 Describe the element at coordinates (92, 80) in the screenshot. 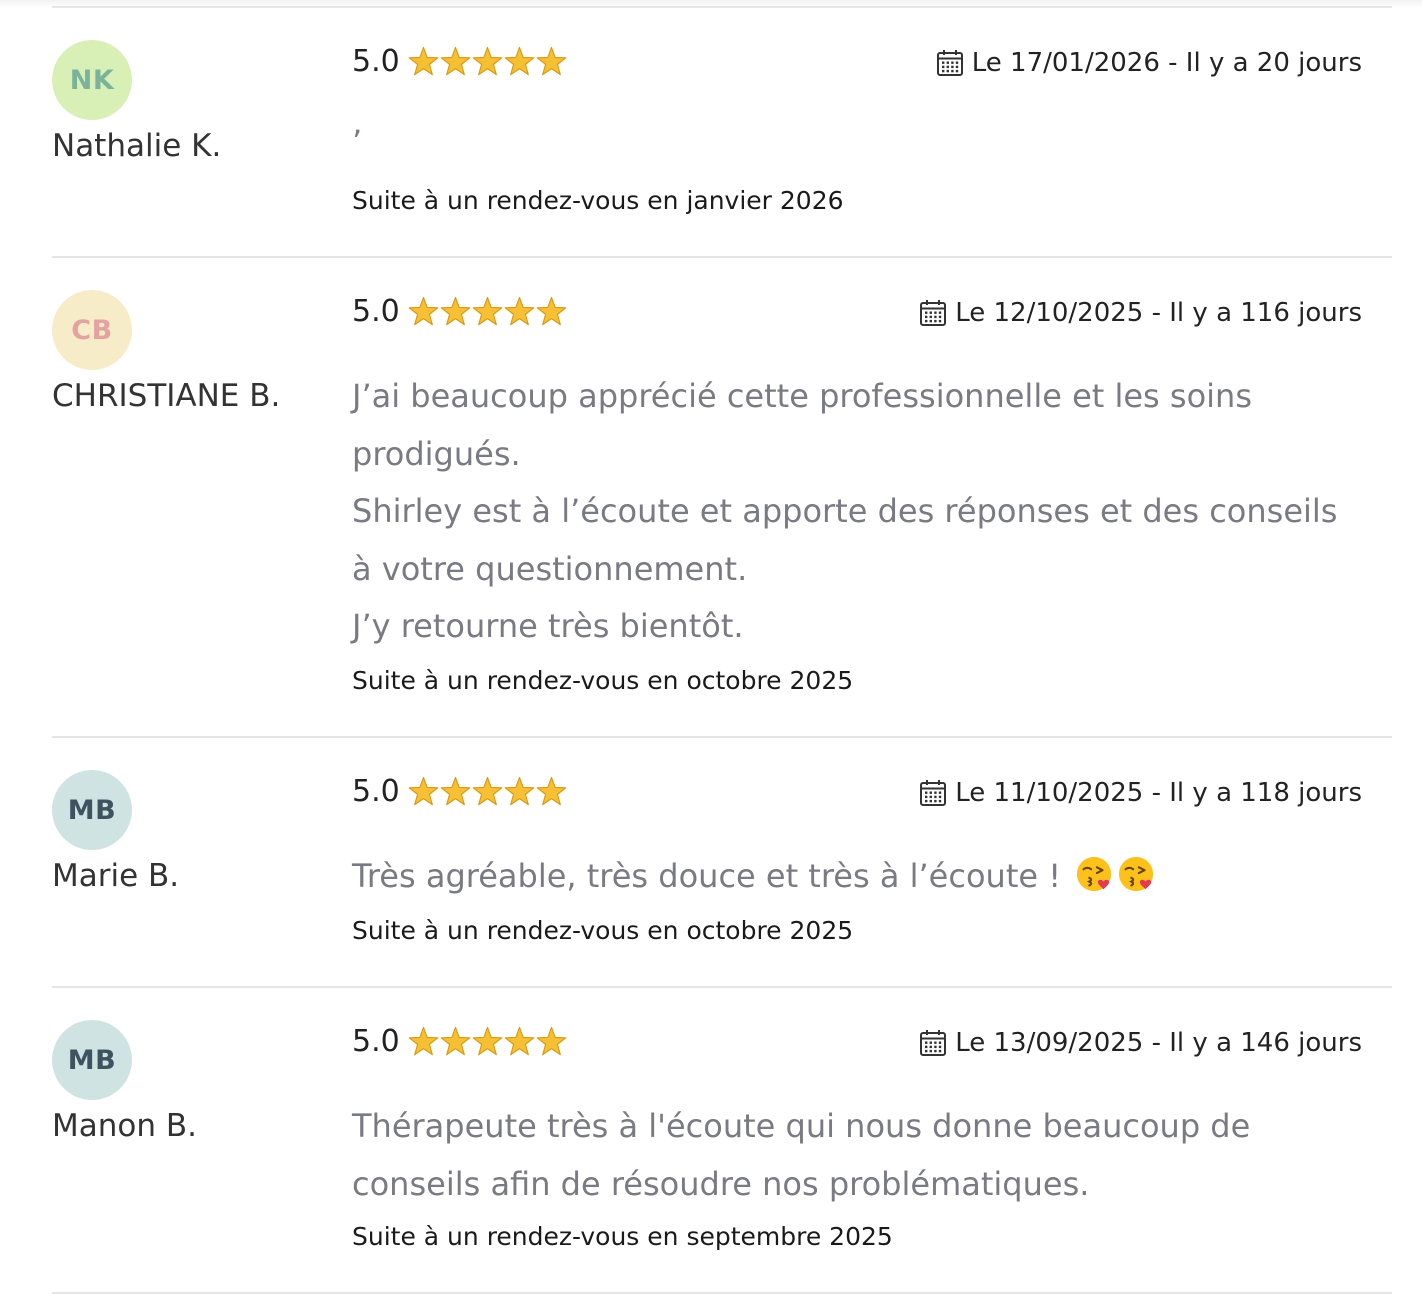

I see `avatar: NK` at that location.